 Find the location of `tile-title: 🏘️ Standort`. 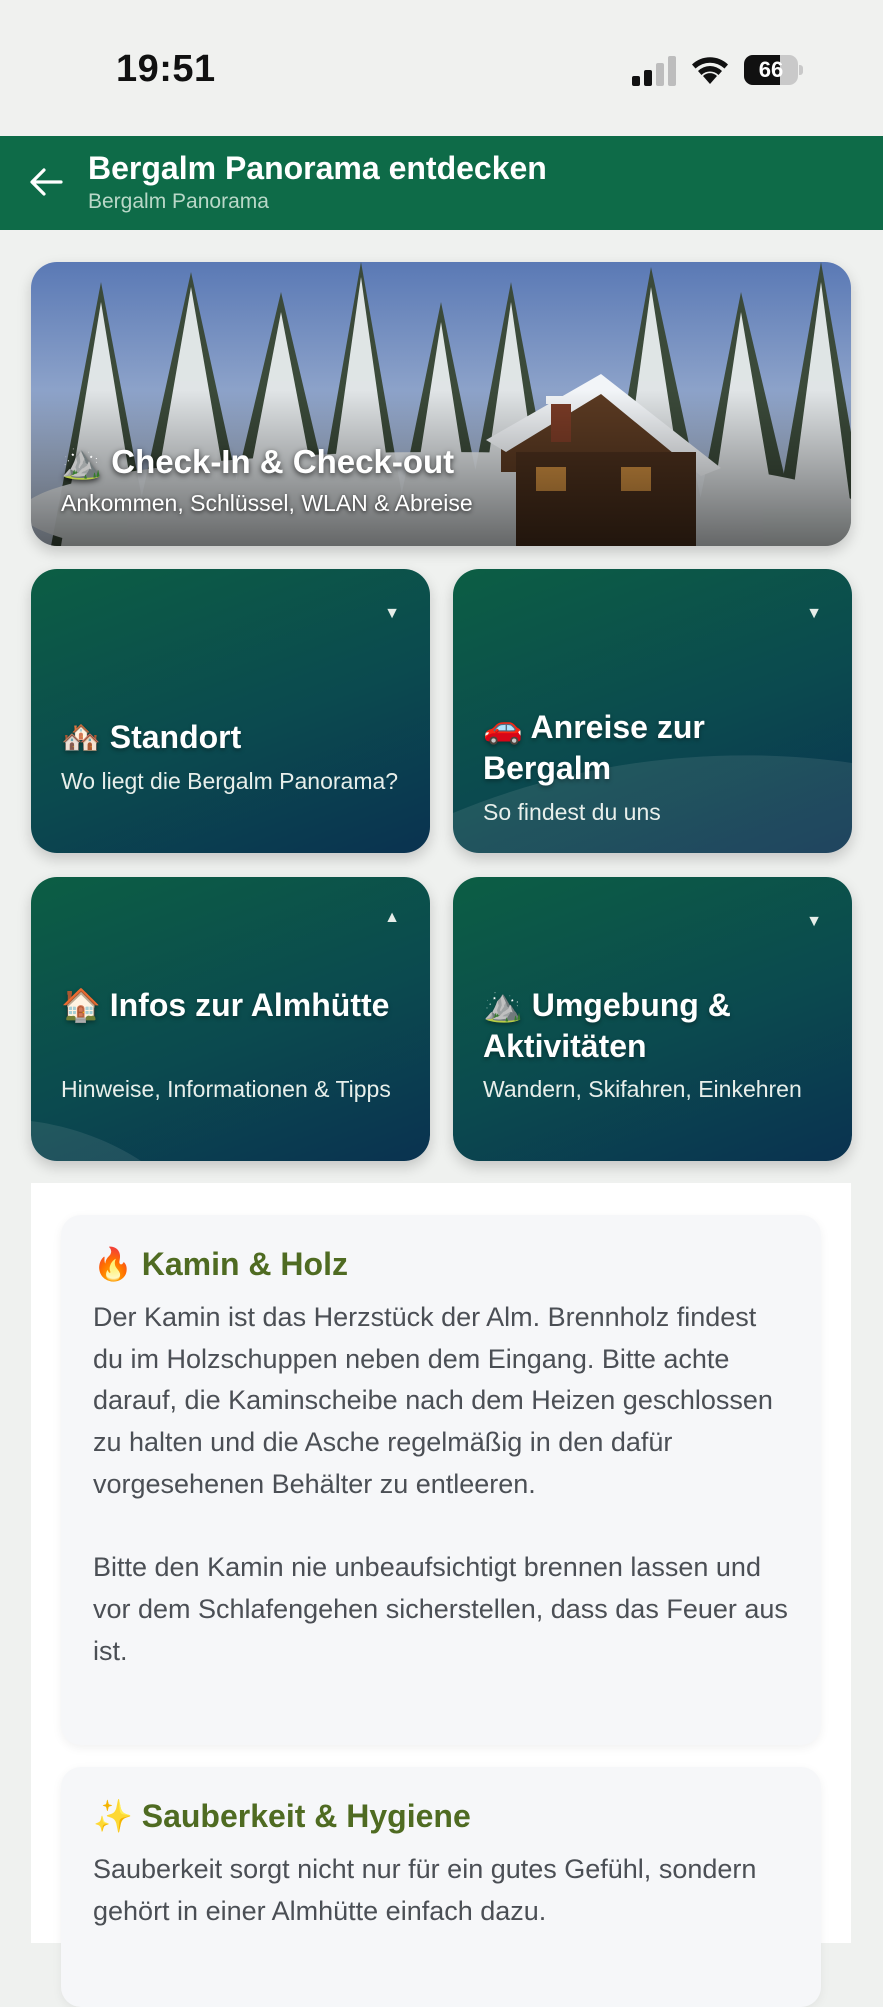

tile-title: 🏘️ Standort is located at coordinates (151, 737).